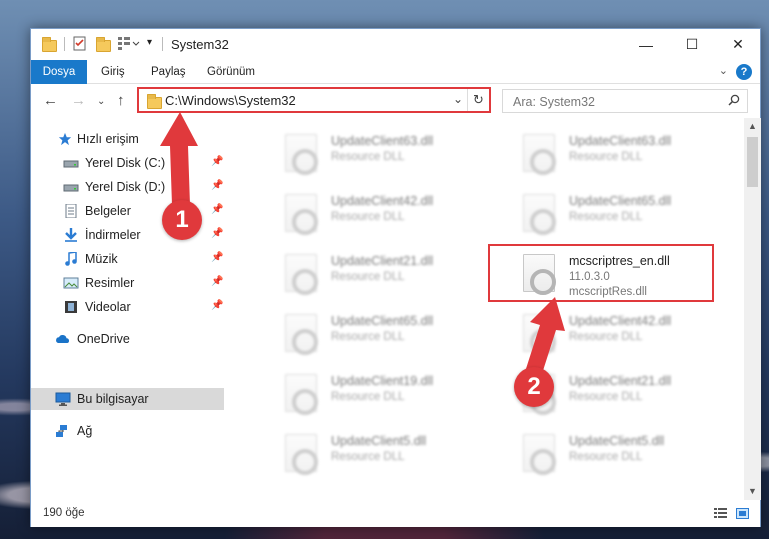 The width and height of the screenshot is (769, 539). What do you see at coordinates (742, 513) in the screenshot?
I see `large-icons-view-icon` at bounding box center [742, 513].